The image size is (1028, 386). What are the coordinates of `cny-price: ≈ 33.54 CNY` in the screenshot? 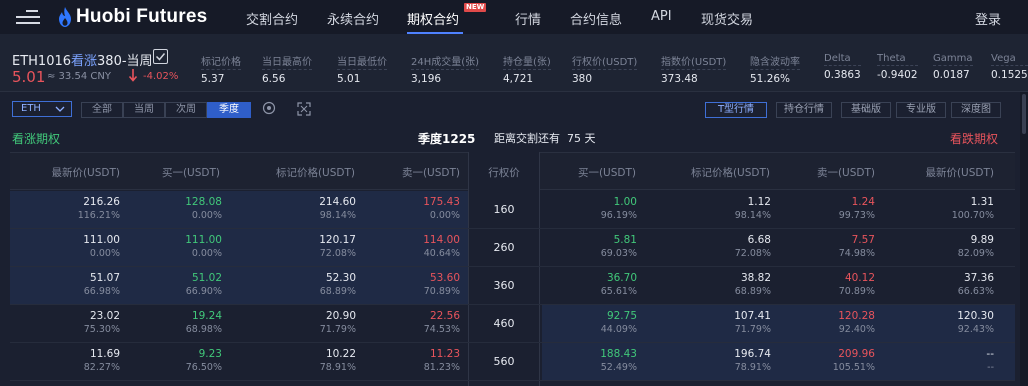 It's located at (79, 76).